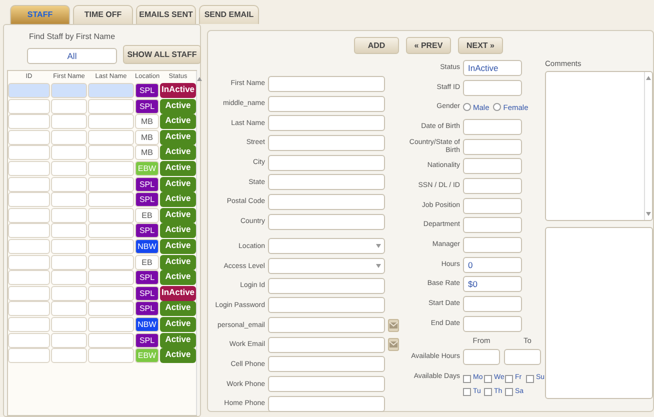 This screenshot has width=654, height=417. I want to click on nav-button: « PREV, so click(428, 45).